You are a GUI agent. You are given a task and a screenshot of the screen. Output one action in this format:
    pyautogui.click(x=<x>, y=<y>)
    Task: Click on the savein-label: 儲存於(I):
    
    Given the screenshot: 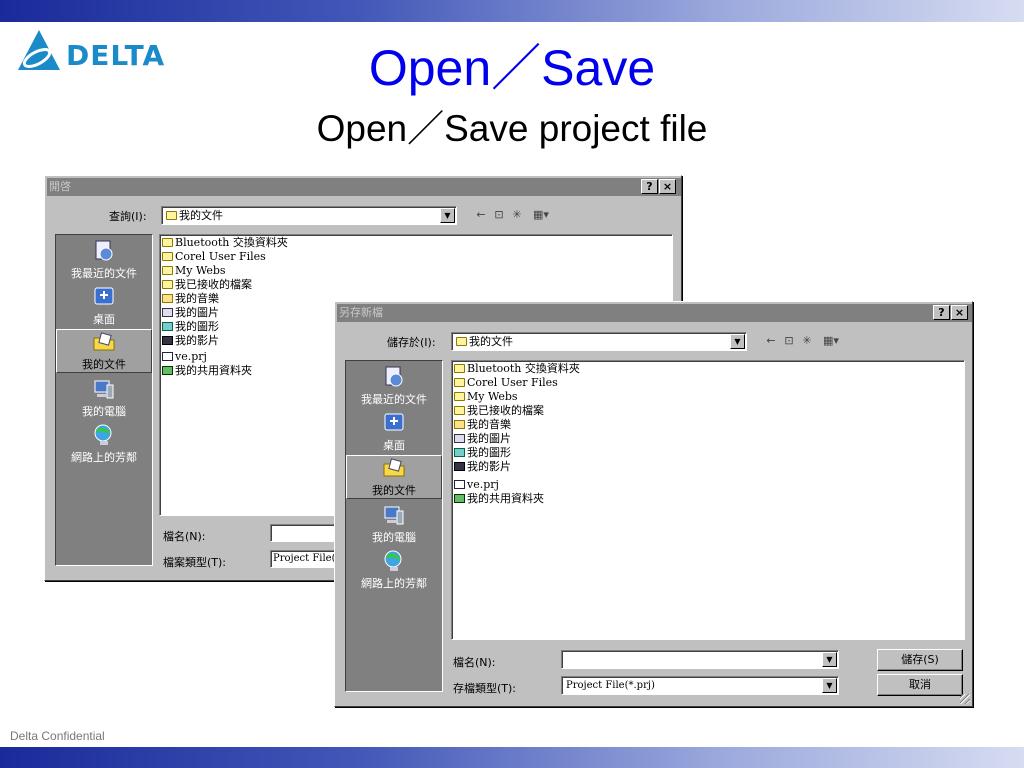 What is the action you would take?
    pyautogui.click(x=411, y=342)
    